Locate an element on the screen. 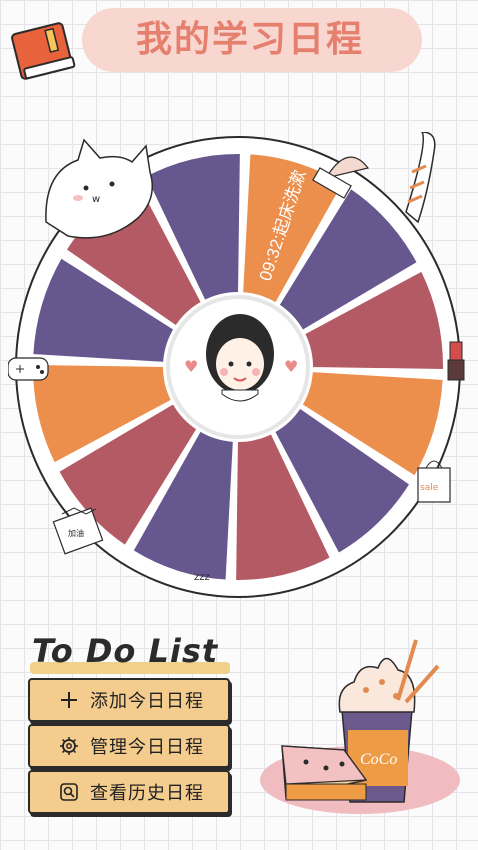 The image size is (478, 850). todo-title: To Do List is located at coordinates (125, 651).